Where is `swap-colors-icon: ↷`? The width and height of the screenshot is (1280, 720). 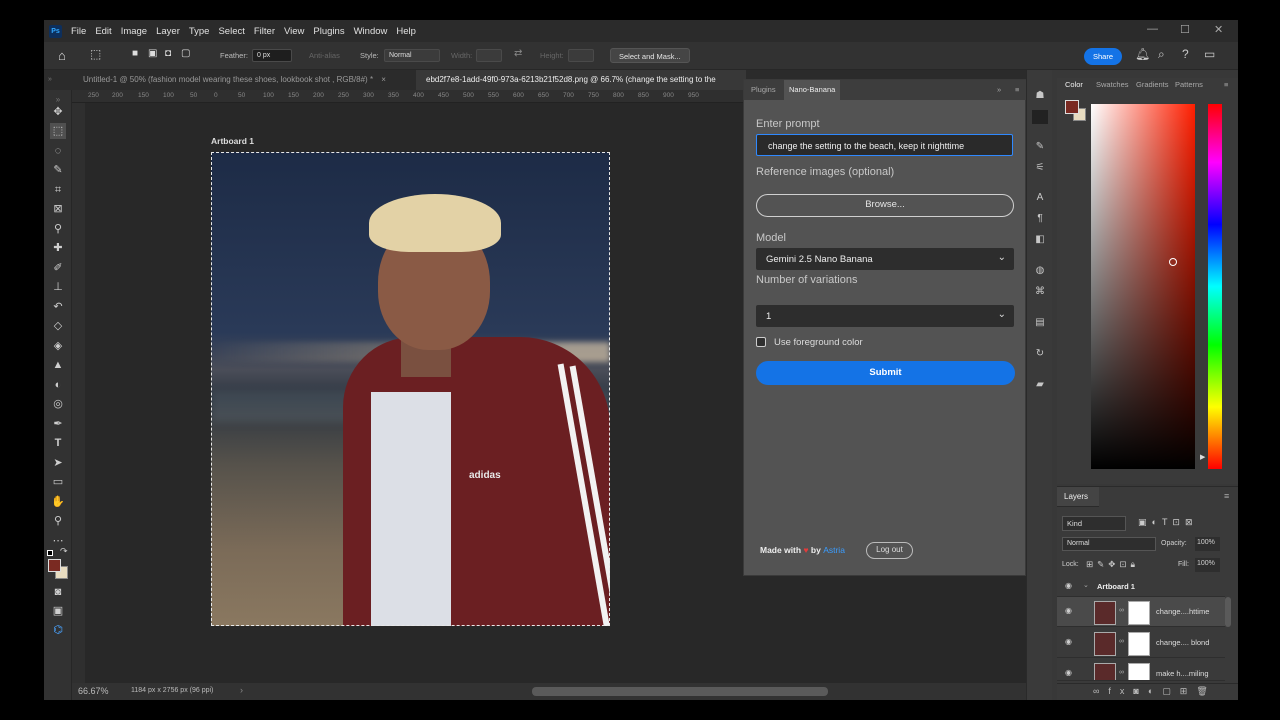
swap-colors-icon: ↷ is located at coordinates (64, 551).